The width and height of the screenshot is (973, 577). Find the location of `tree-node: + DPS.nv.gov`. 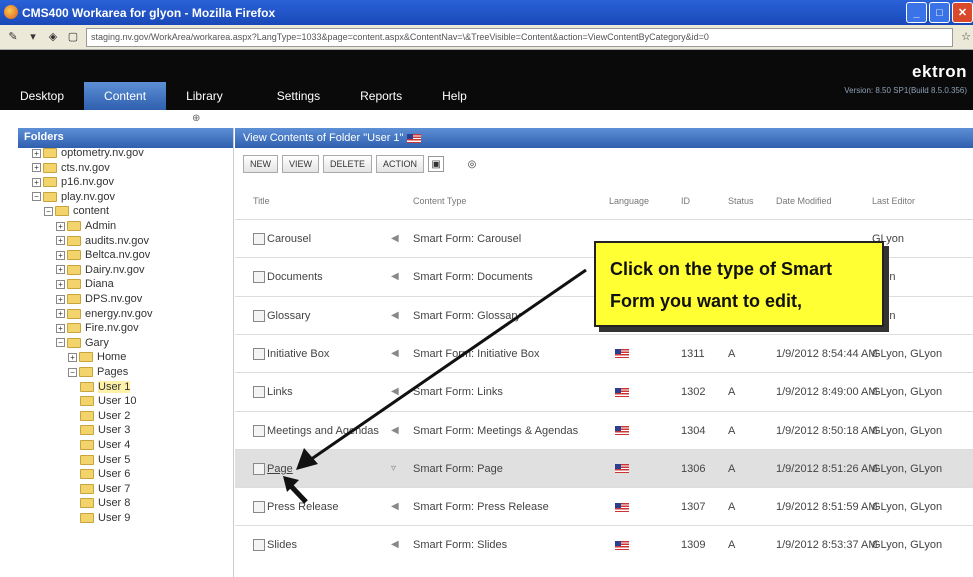

tree-node: + DPS.nv.gov is located at coordinates (99, 299).